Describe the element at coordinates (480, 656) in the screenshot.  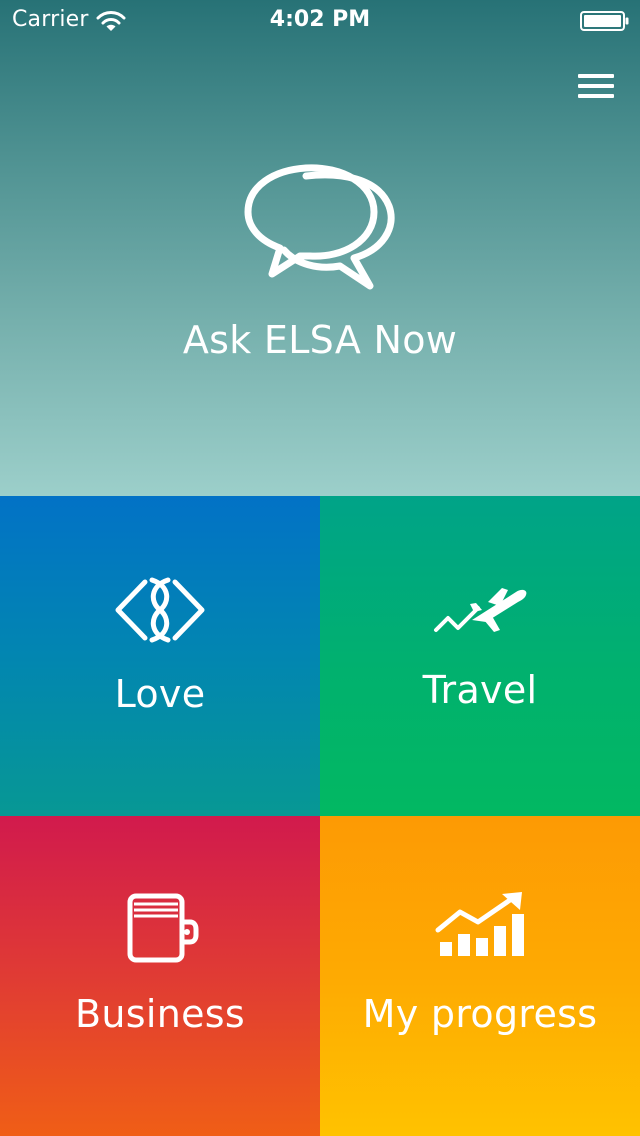
I see `tile-travel: Travel` at that location.